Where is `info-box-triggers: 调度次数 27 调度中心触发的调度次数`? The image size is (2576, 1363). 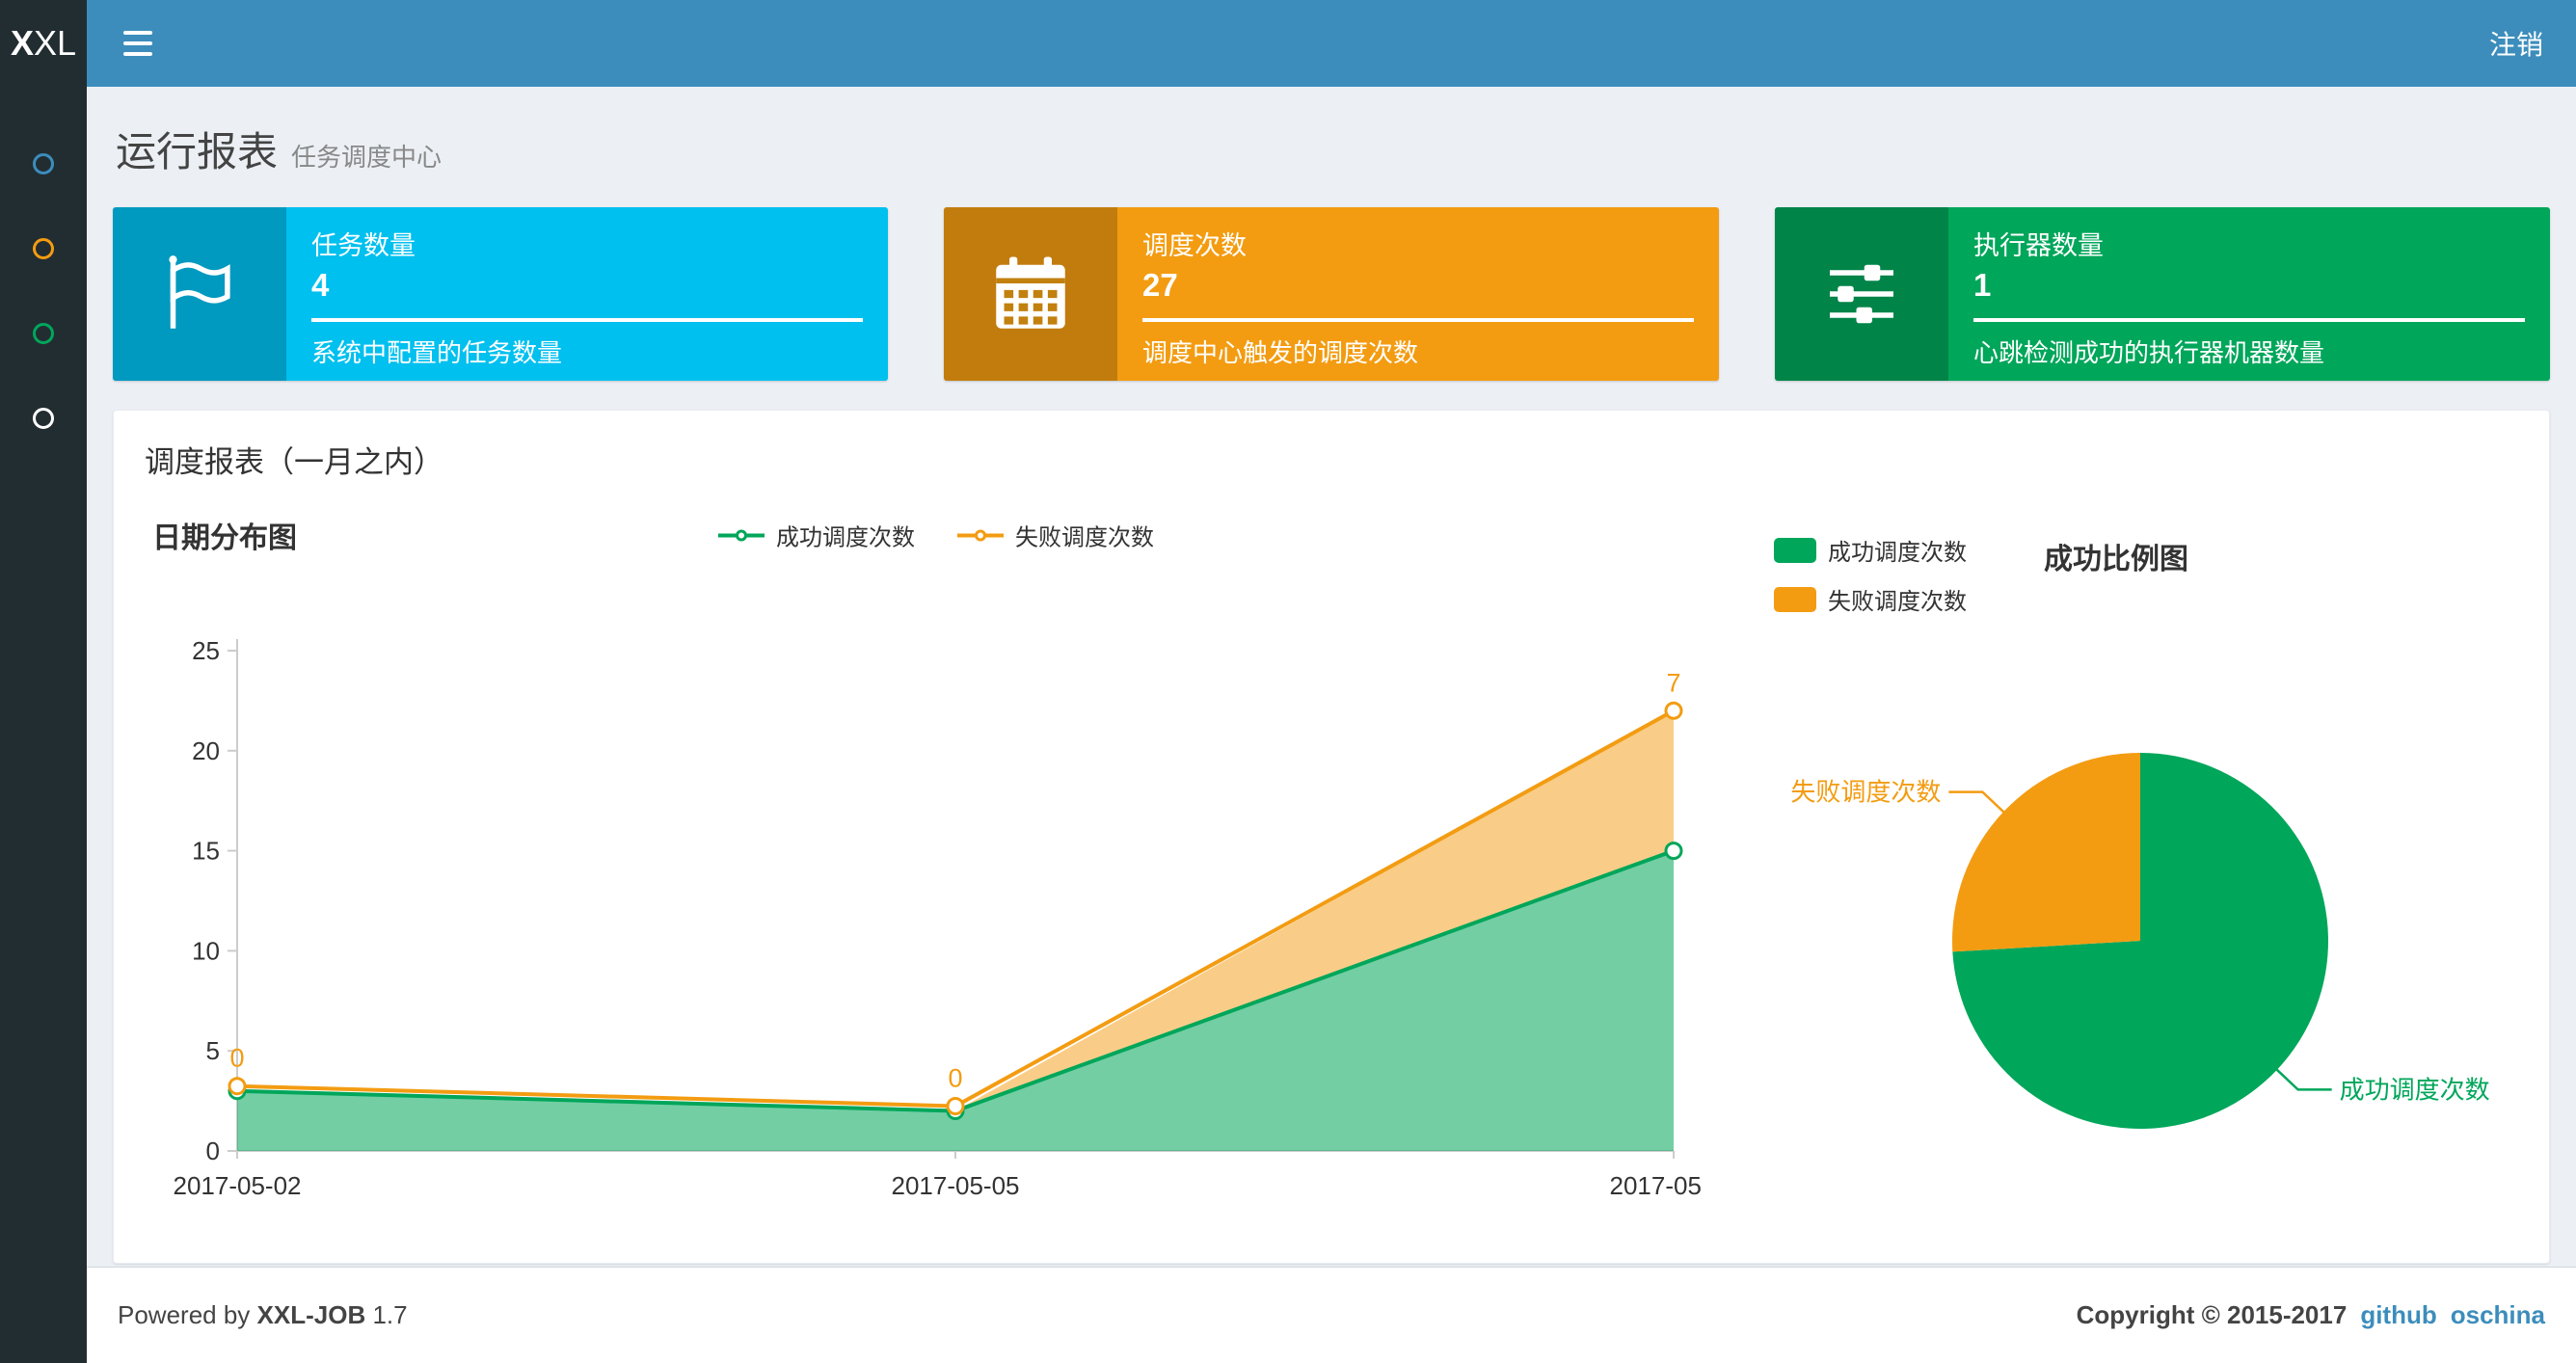
info-box-triggers: 调度次数 27 调度中心触发的调度次数 is located at coordinates (1331, 294).